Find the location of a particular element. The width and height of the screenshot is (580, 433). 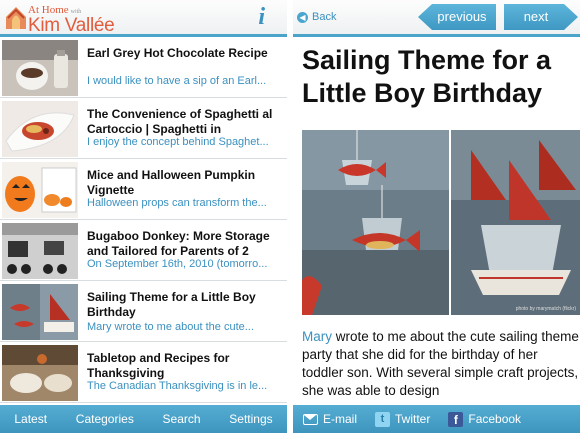

share-email-label: E-mail is located at coordinates (340, 419).